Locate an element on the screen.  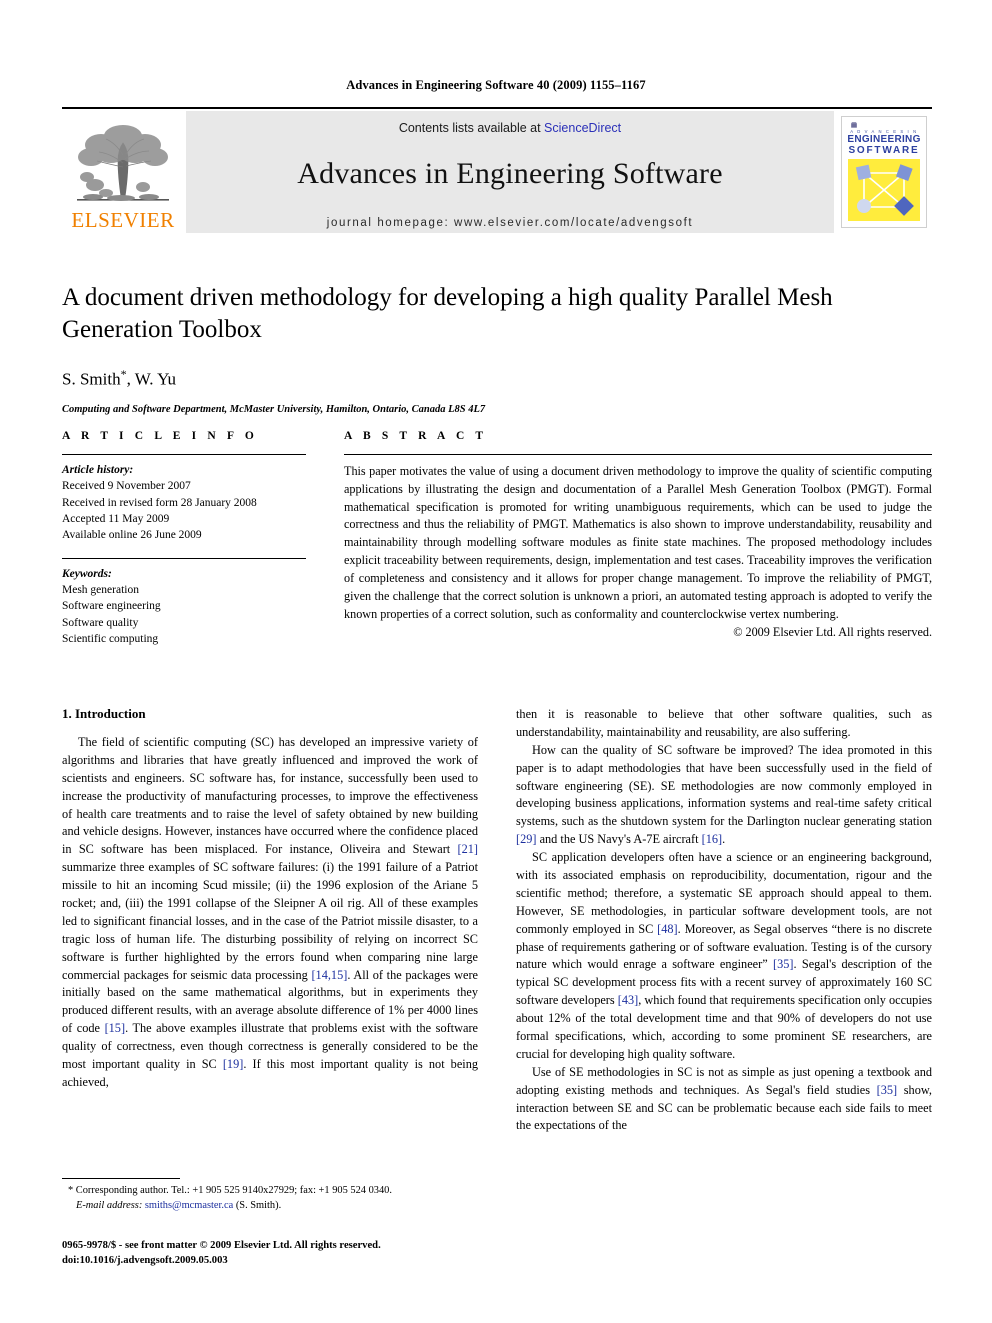
history-item: Accepted 11 May 2009 is located at coordinates (116, 518).